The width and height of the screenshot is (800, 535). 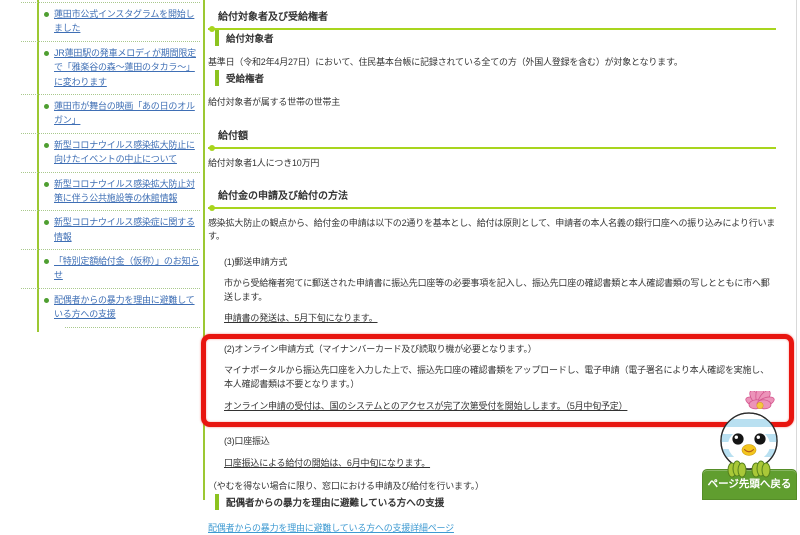 I want to click on sidebar-item-event-cancel: 新型コロナウイルス感染拡大防止に向けたイベントの中止について, so click(x=110, y=152).